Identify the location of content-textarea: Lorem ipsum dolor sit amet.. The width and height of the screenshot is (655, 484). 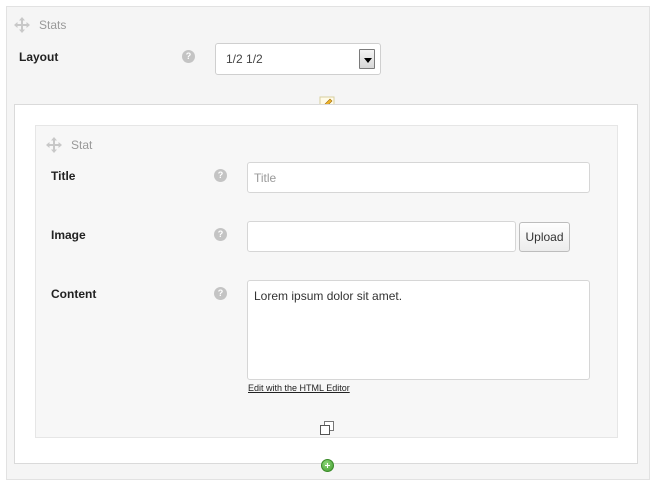
(418, 330).